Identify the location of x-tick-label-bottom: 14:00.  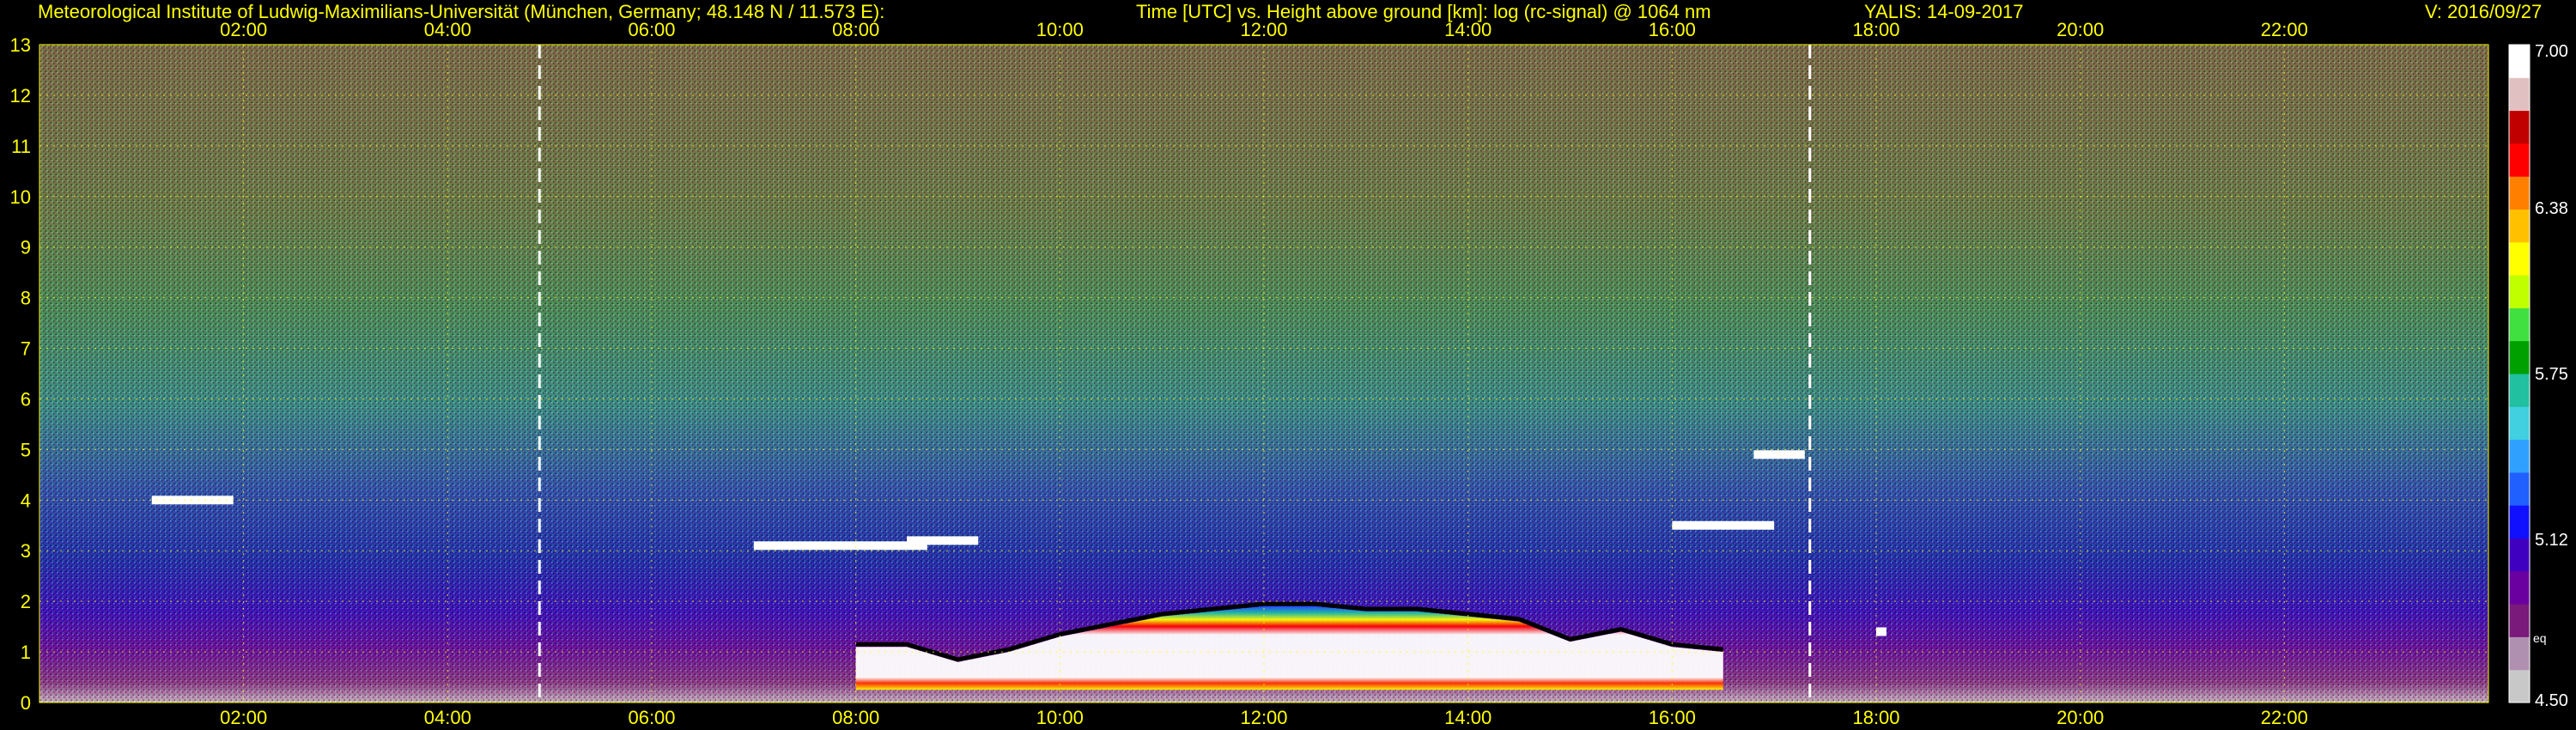
(1468, 717).